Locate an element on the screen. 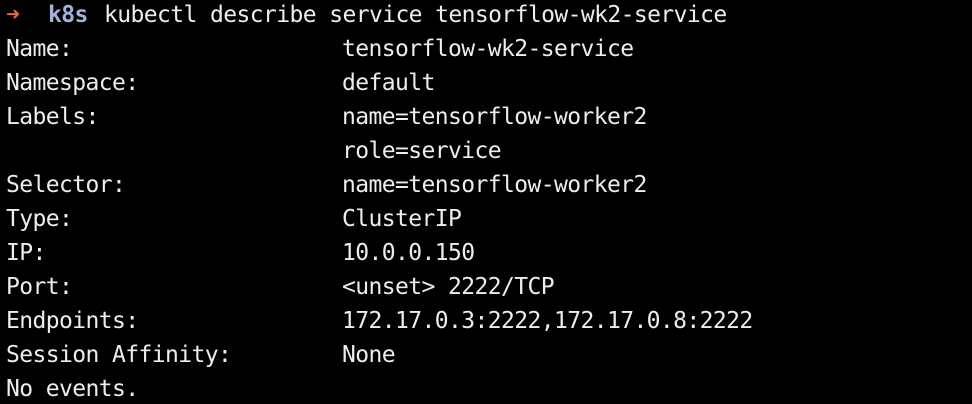 The height and width of the screenshot is (404, 972). output-row-session-affinity: Session Affinity: None is located at coordinates (486, 357).